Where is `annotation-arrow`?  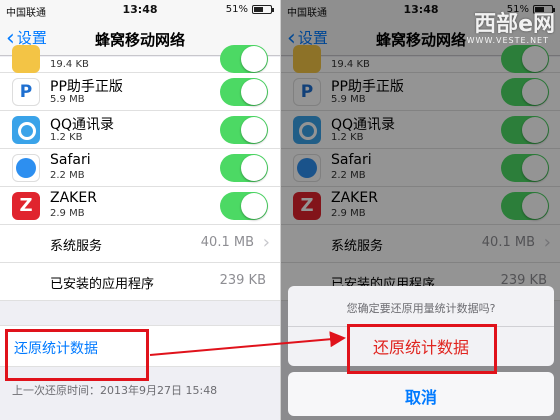 annotation-arrow is located at coordinates (247, 343).